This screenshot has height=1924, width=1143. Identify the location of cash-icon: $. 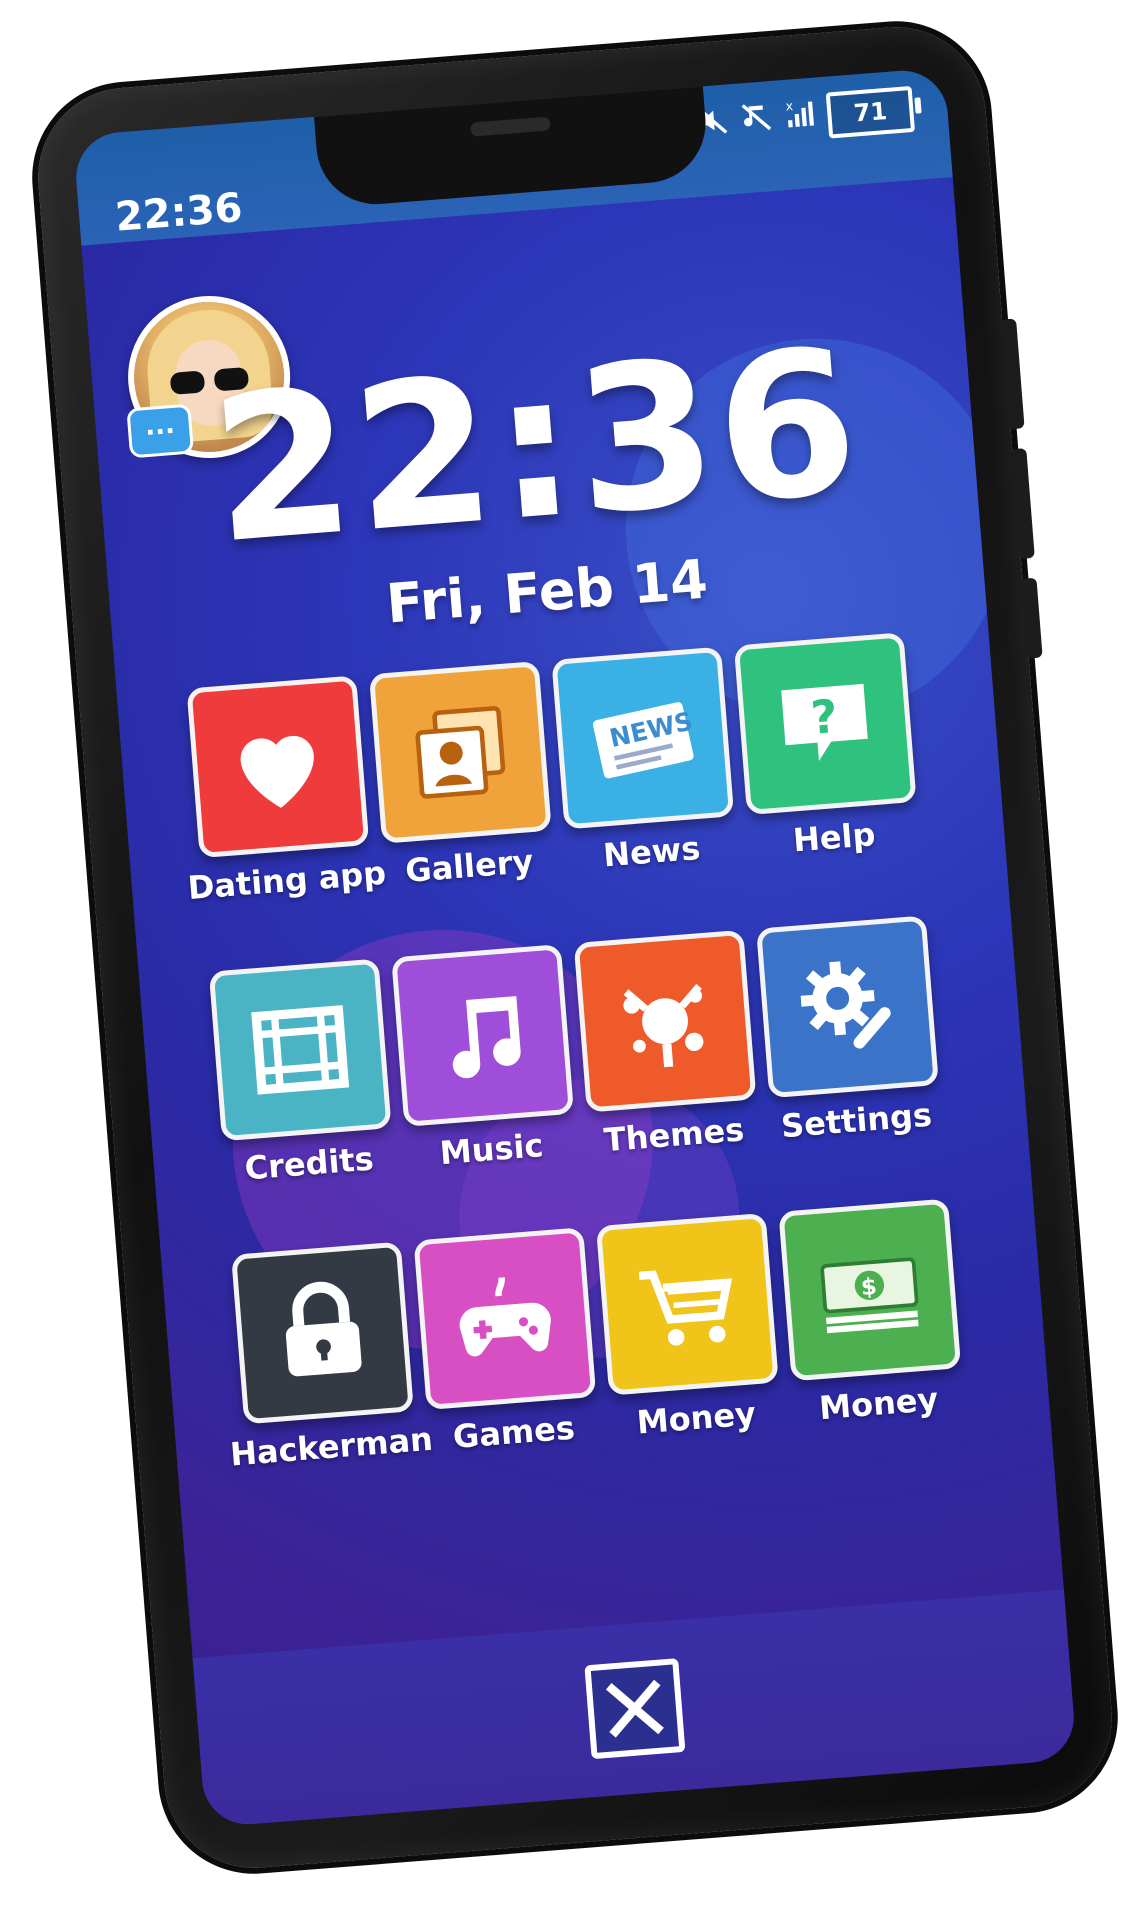
(869, 1295).